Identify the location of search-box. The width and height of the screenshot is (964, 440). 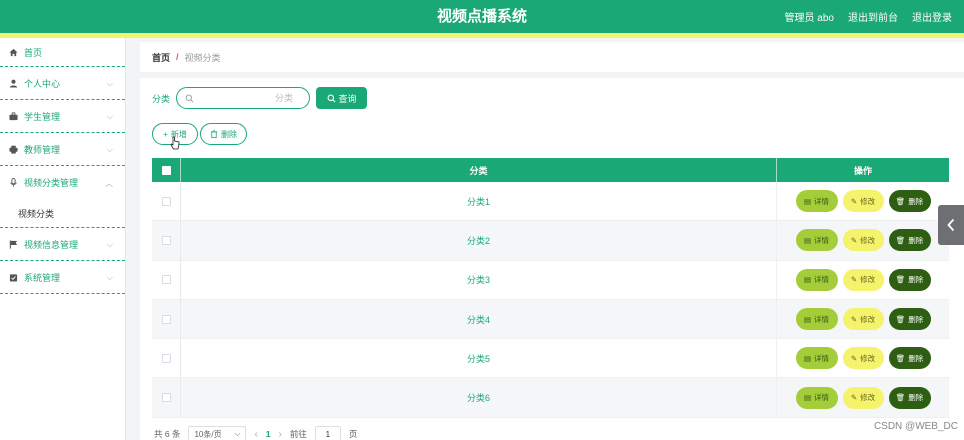
(243, 98).